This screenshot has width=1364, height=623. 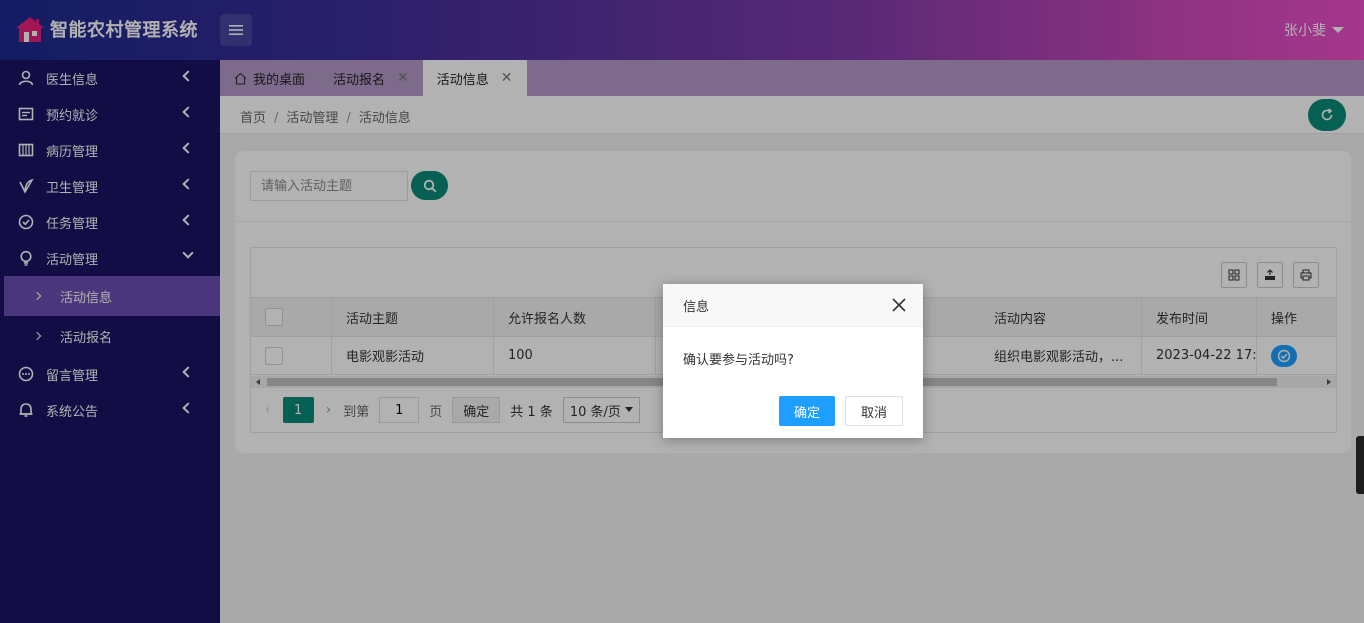 I want to click on close-icon, so click(x=899, y=305).